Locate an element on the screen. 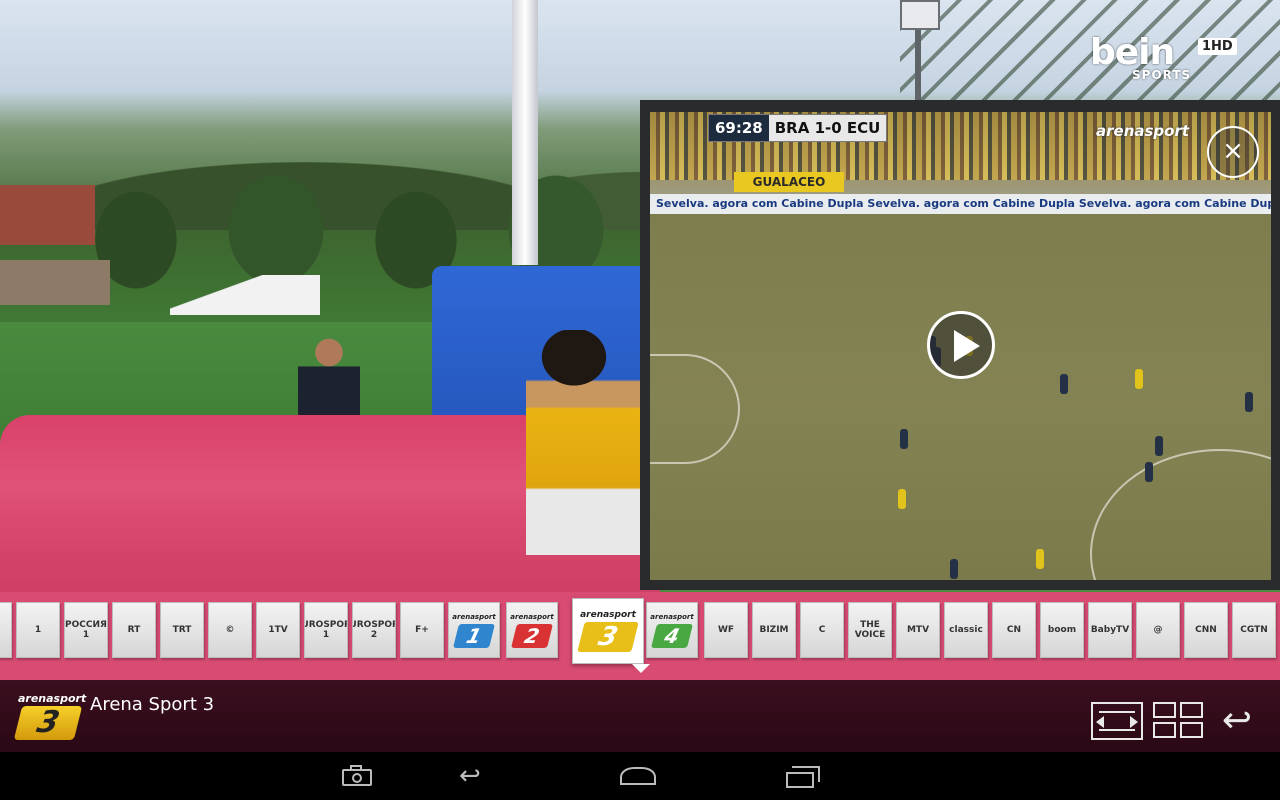  nav-home-button is located at coordinates (639, 776).